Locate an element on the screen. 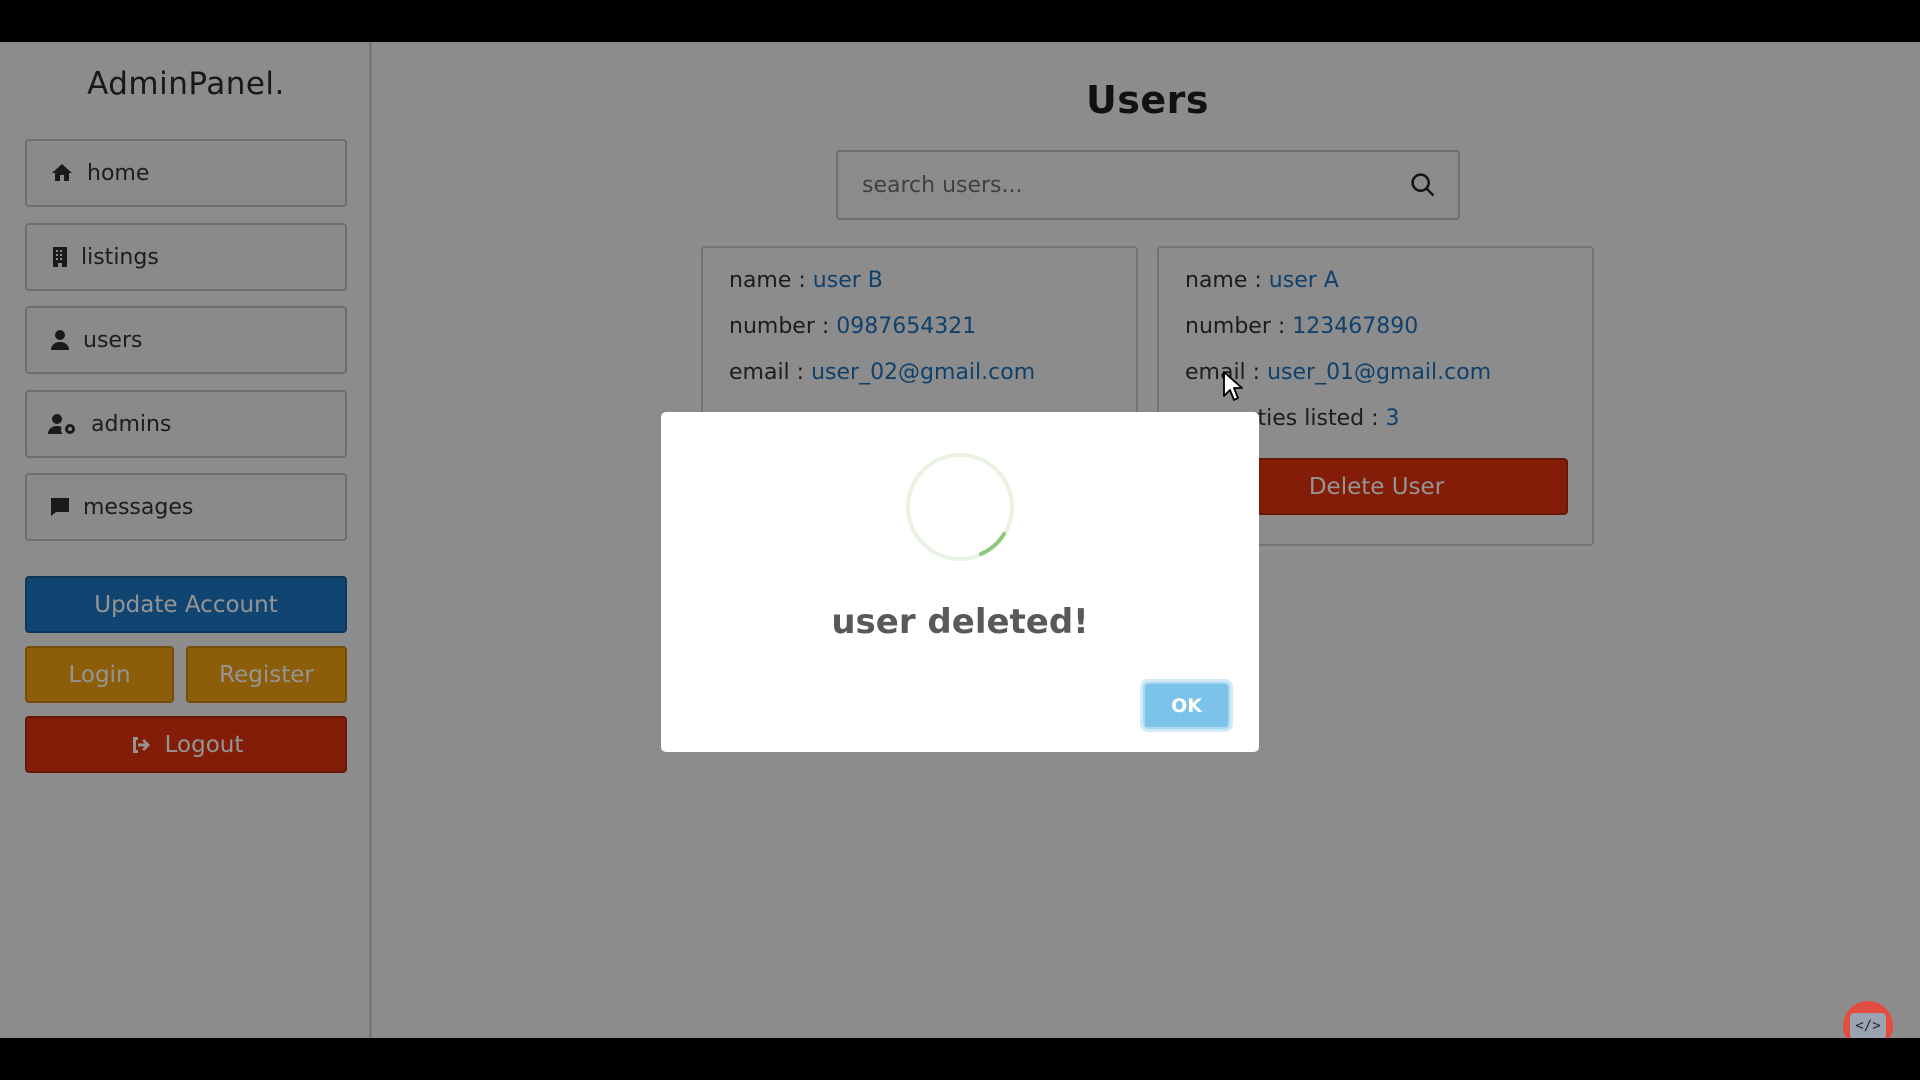  success-spinner-icon is located at coordinates (960, 507).